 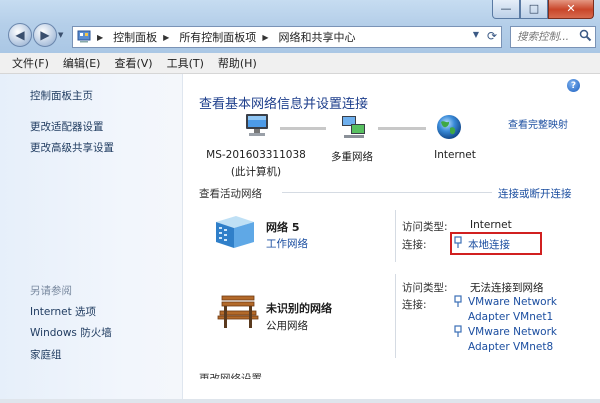 What do you see at coordinates (185, 63) in the screenshot?
I see `menu-tools: 工具(T)` at bounding box center [185, 63].